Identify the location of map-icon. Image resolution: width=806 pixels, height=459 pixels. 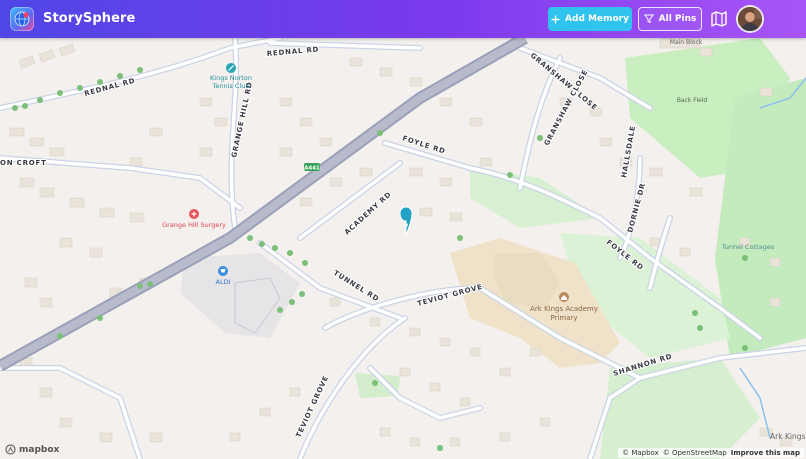
(719, 19).